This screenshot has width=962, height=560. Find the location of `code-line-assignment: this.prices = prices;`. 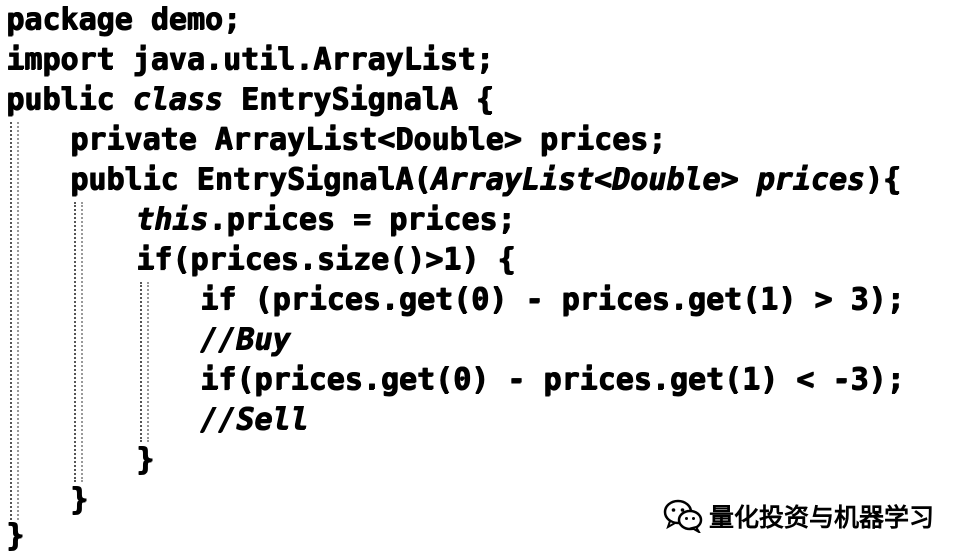

code-line-assignment: this.prices = prices; is located at coordinates (326, 219).